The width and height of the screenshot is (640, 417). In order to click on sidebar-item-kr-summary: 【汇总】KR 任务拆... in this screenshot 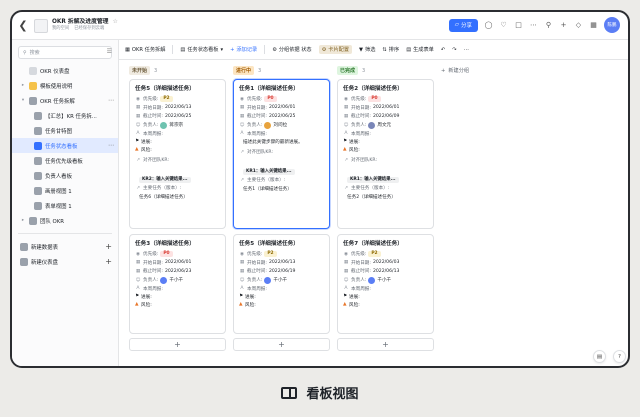, I will do `click(65, 115)`.